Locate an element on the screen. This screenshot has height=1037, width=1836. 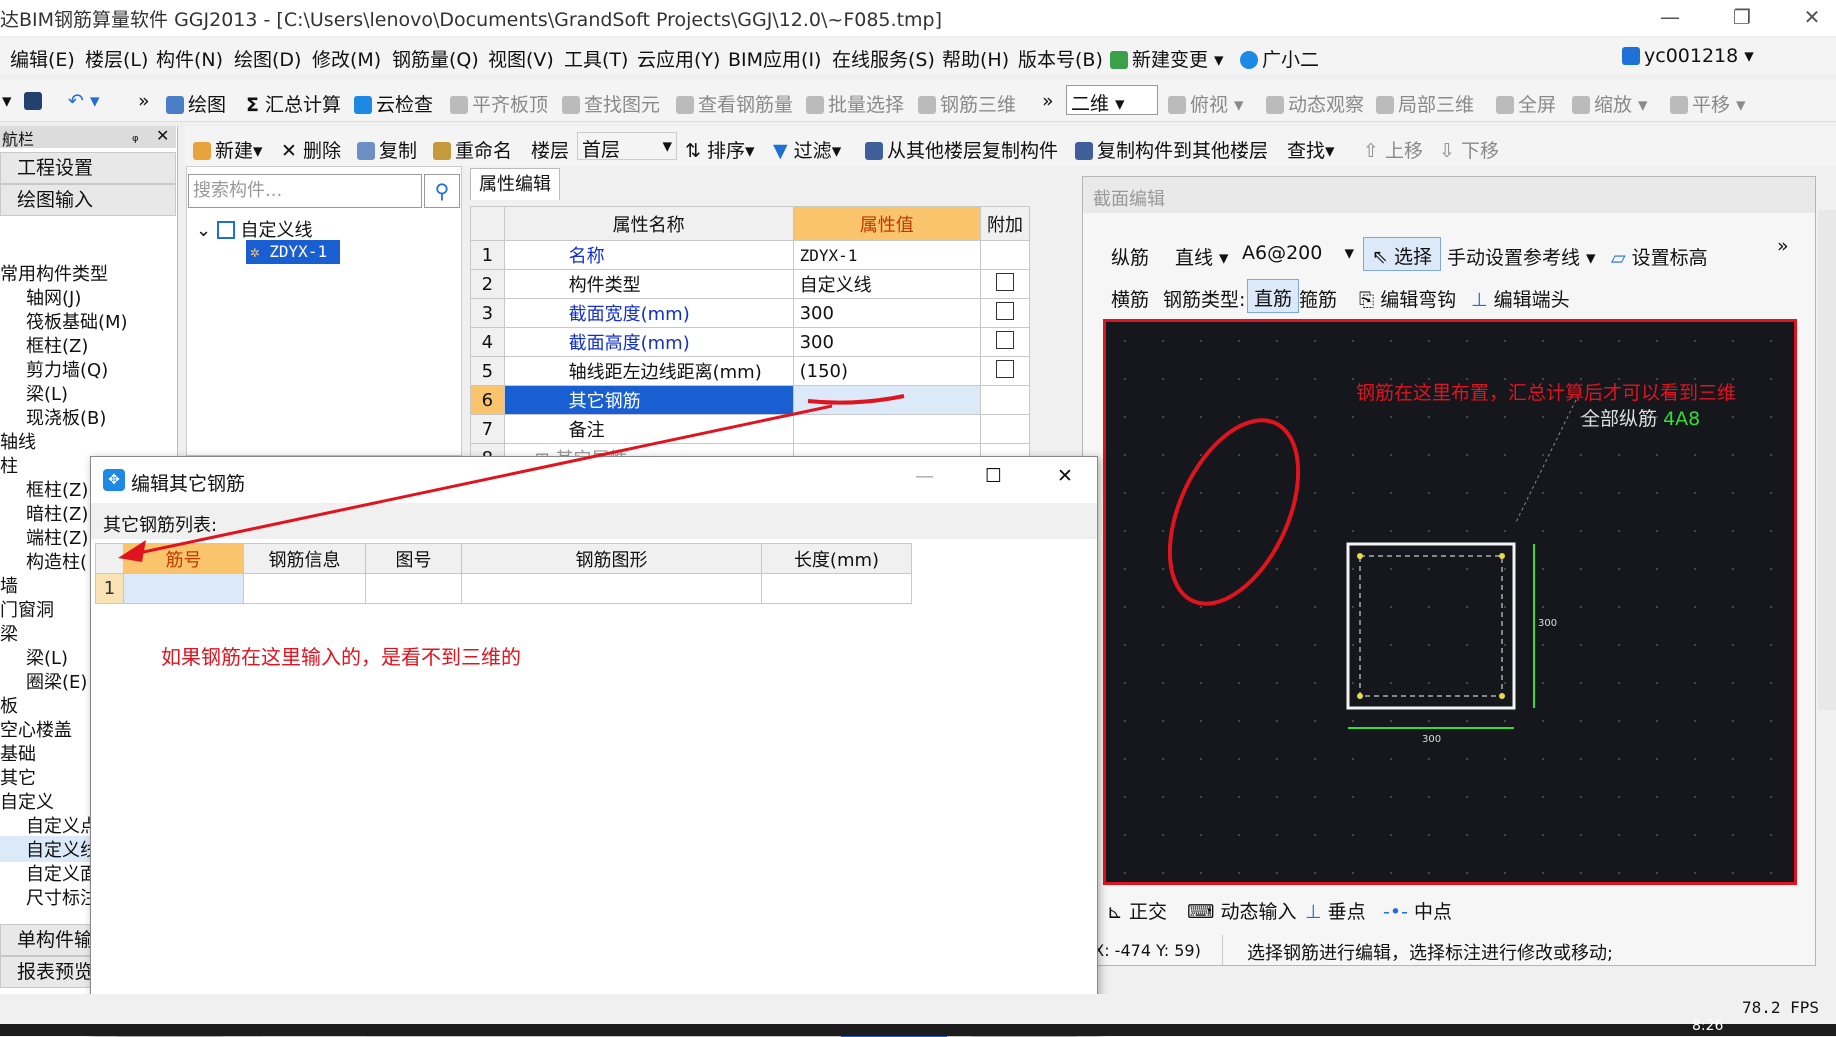
save-icon is located at coordinates (35, 101).